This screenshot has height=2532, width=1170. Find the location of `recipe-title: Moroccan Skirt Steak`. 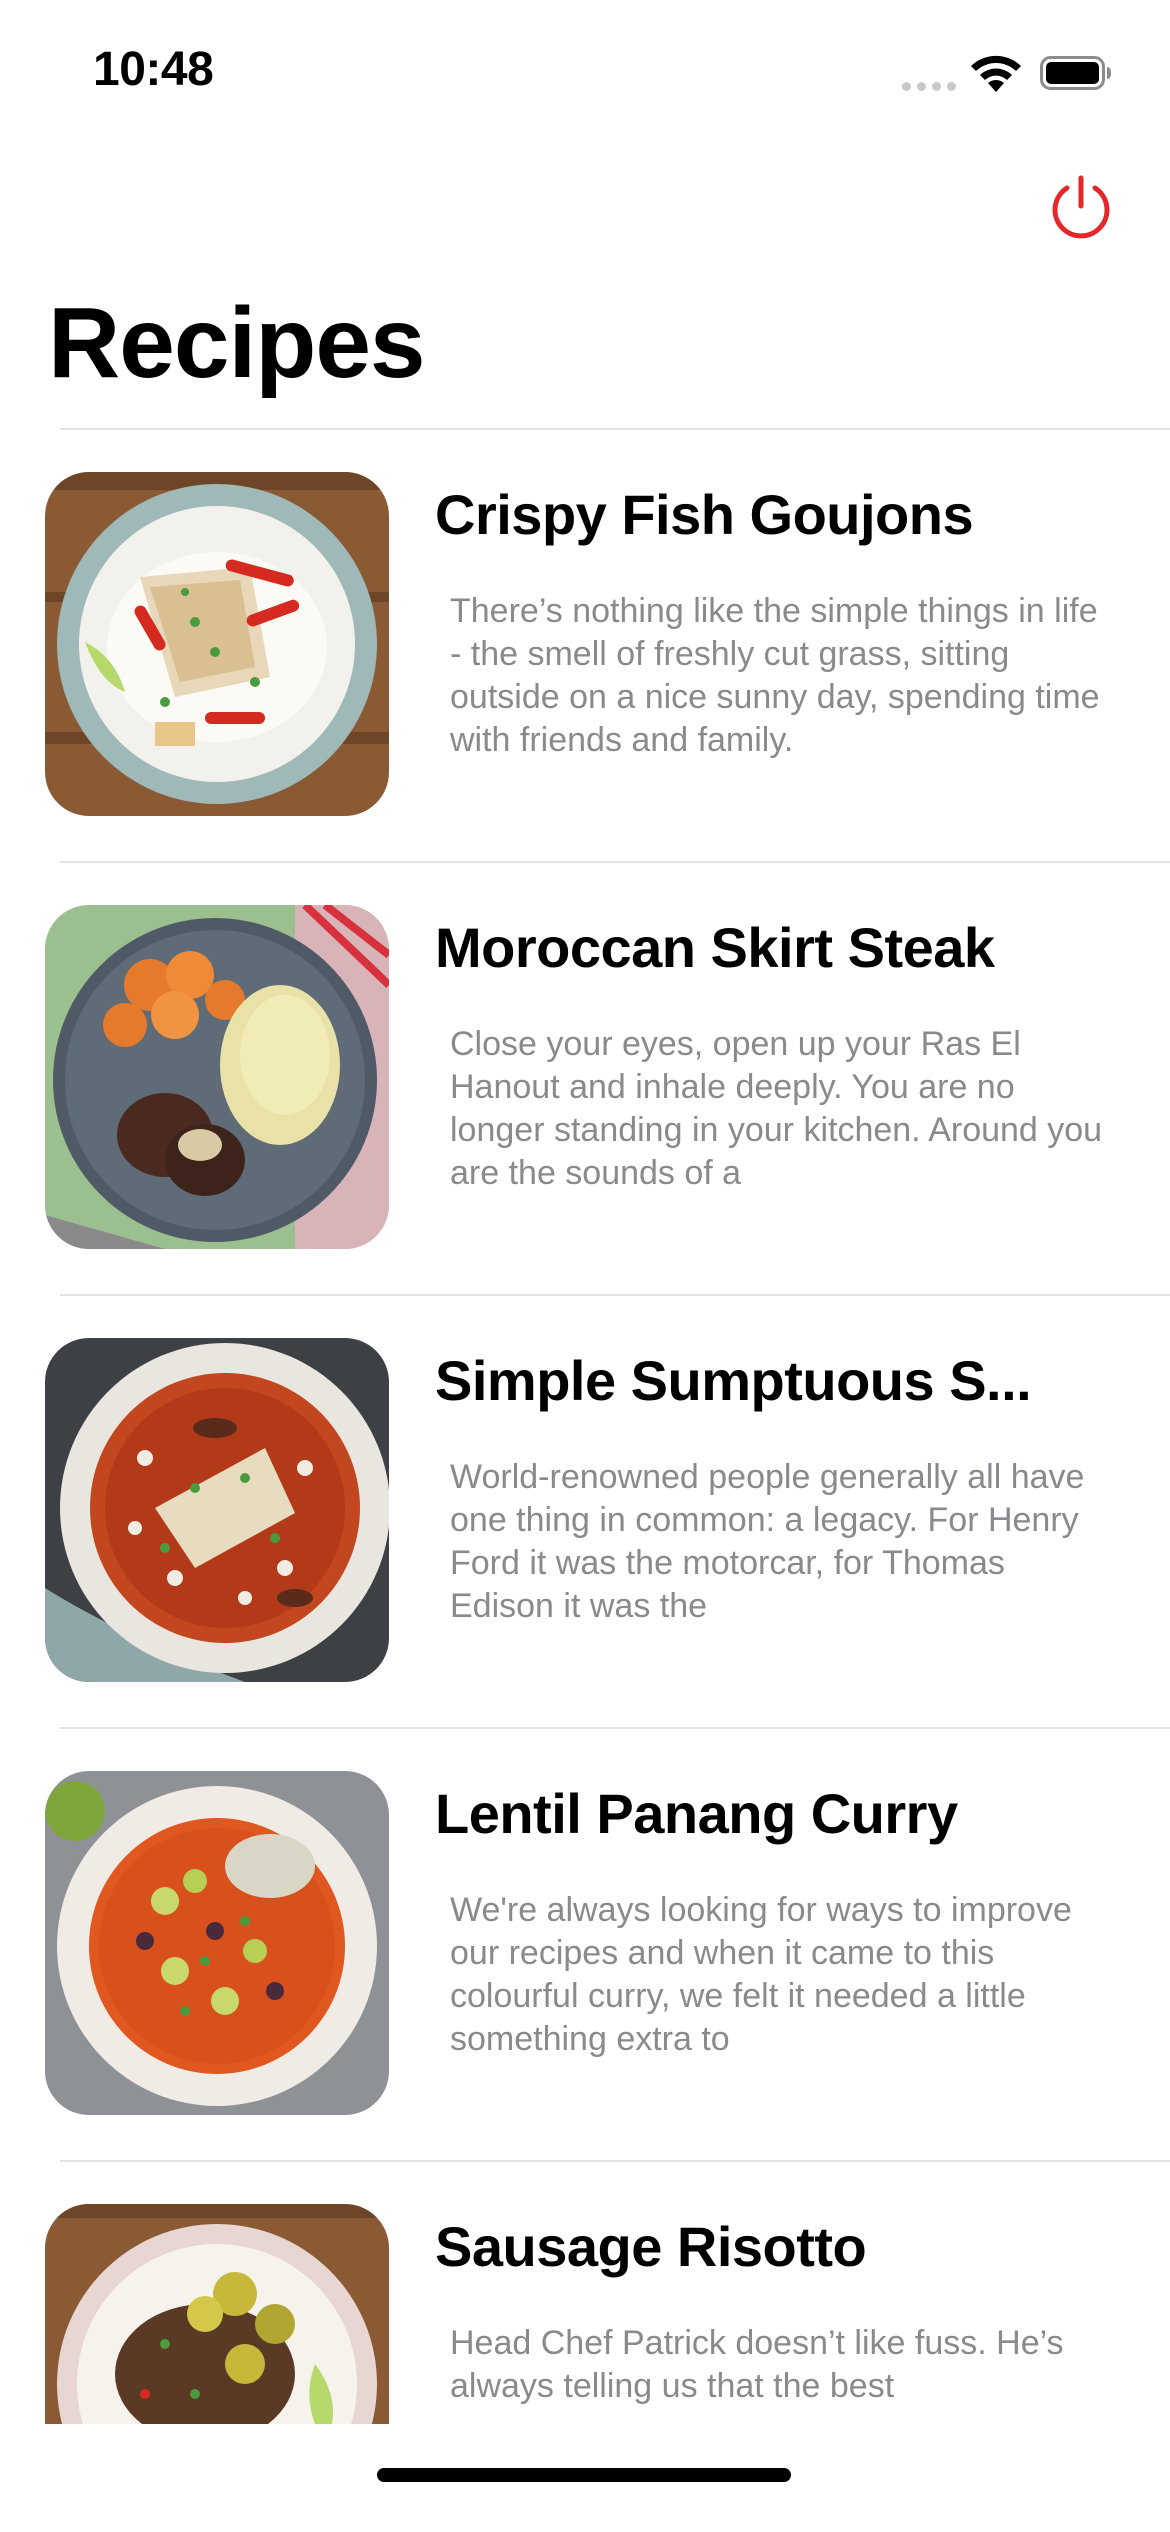

recipe-title: Moroccan Skirt Steak is located at coordinates (715, 947).